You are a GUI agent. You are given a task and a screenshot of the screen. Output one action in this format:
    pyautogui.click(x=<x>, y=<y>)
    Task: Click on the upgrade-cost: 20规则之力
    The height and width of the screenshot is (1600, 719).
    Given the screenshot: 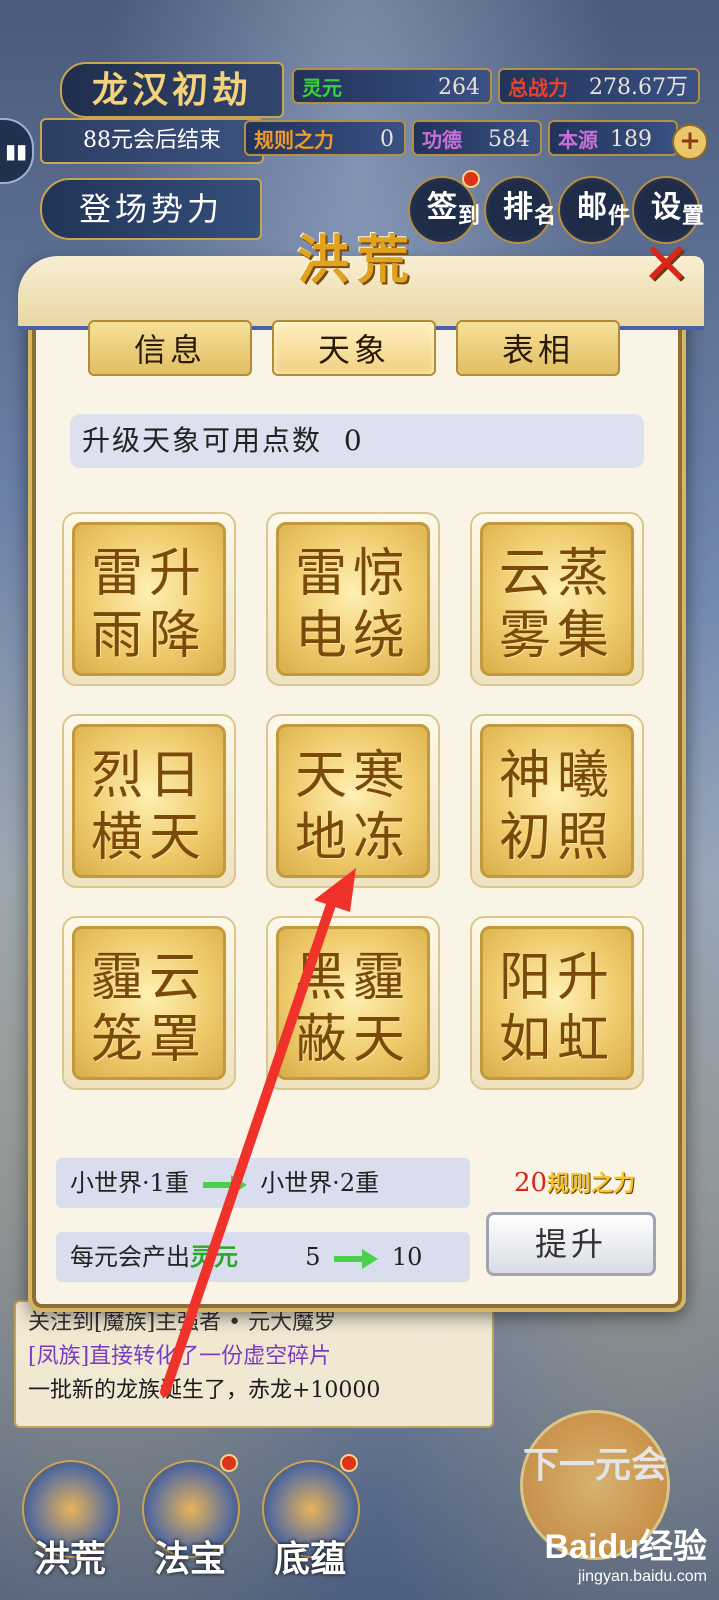 What is the action you would take?
    pyautogui.click(x=575, y=1183)
    